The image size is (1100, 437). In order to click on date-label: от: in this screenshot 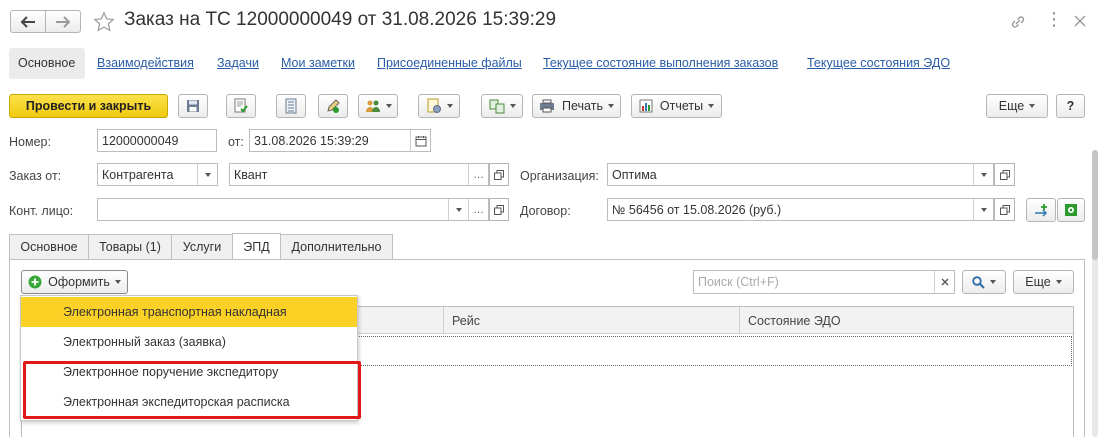, I will do `click(236, 142)`.